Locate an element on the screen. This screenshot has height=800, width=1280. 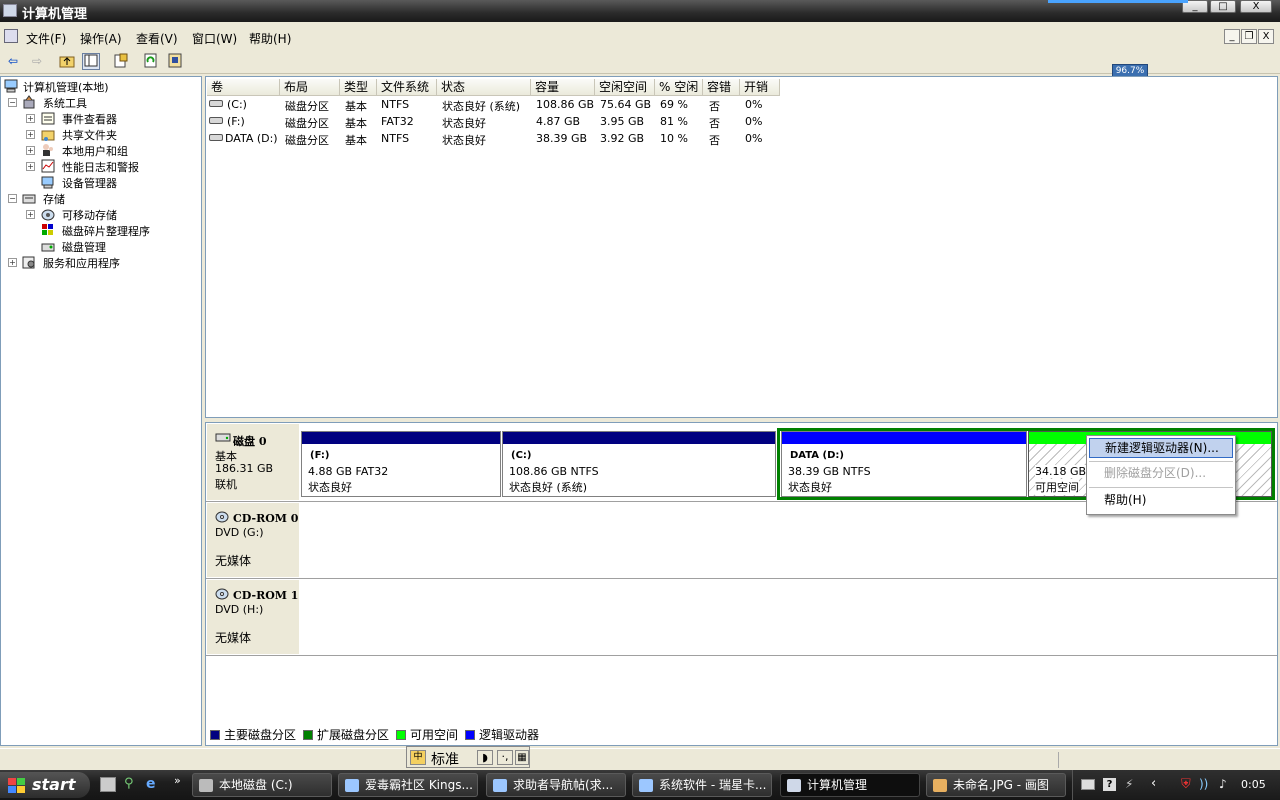
tray-expand-icon: ‹ is located at coordinates (1153, 783).